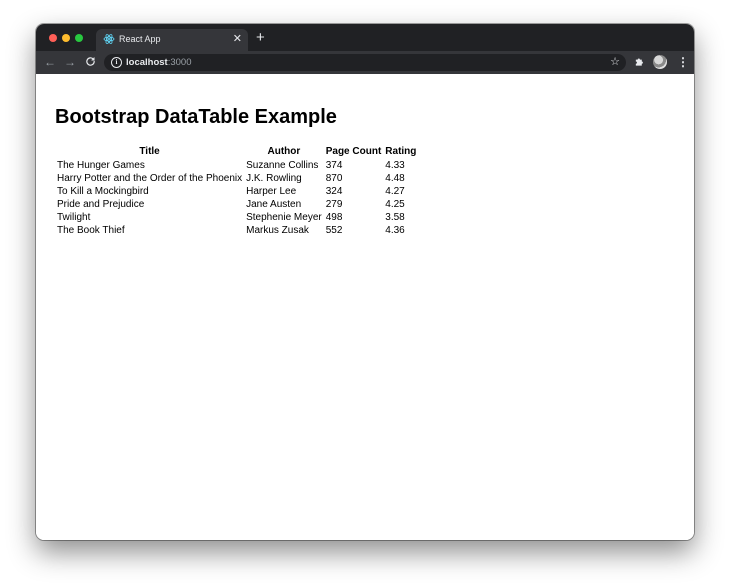  Describe the element at coordinates (284, 217) in the screenshot. I see `cell-author: Stephenie Meyer` at that location.